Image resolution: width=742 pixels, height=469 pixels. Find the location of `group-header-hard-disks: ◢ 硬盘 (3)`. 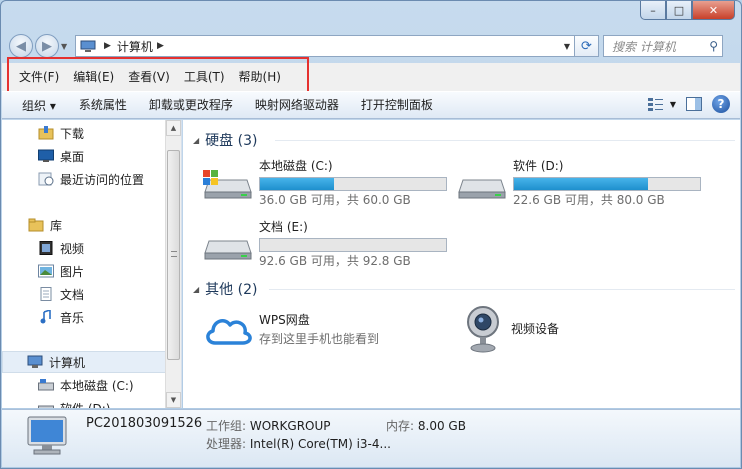

group-header-hard-disks: ◢ 硬盘 (3) is located at coordinates (225, 140).